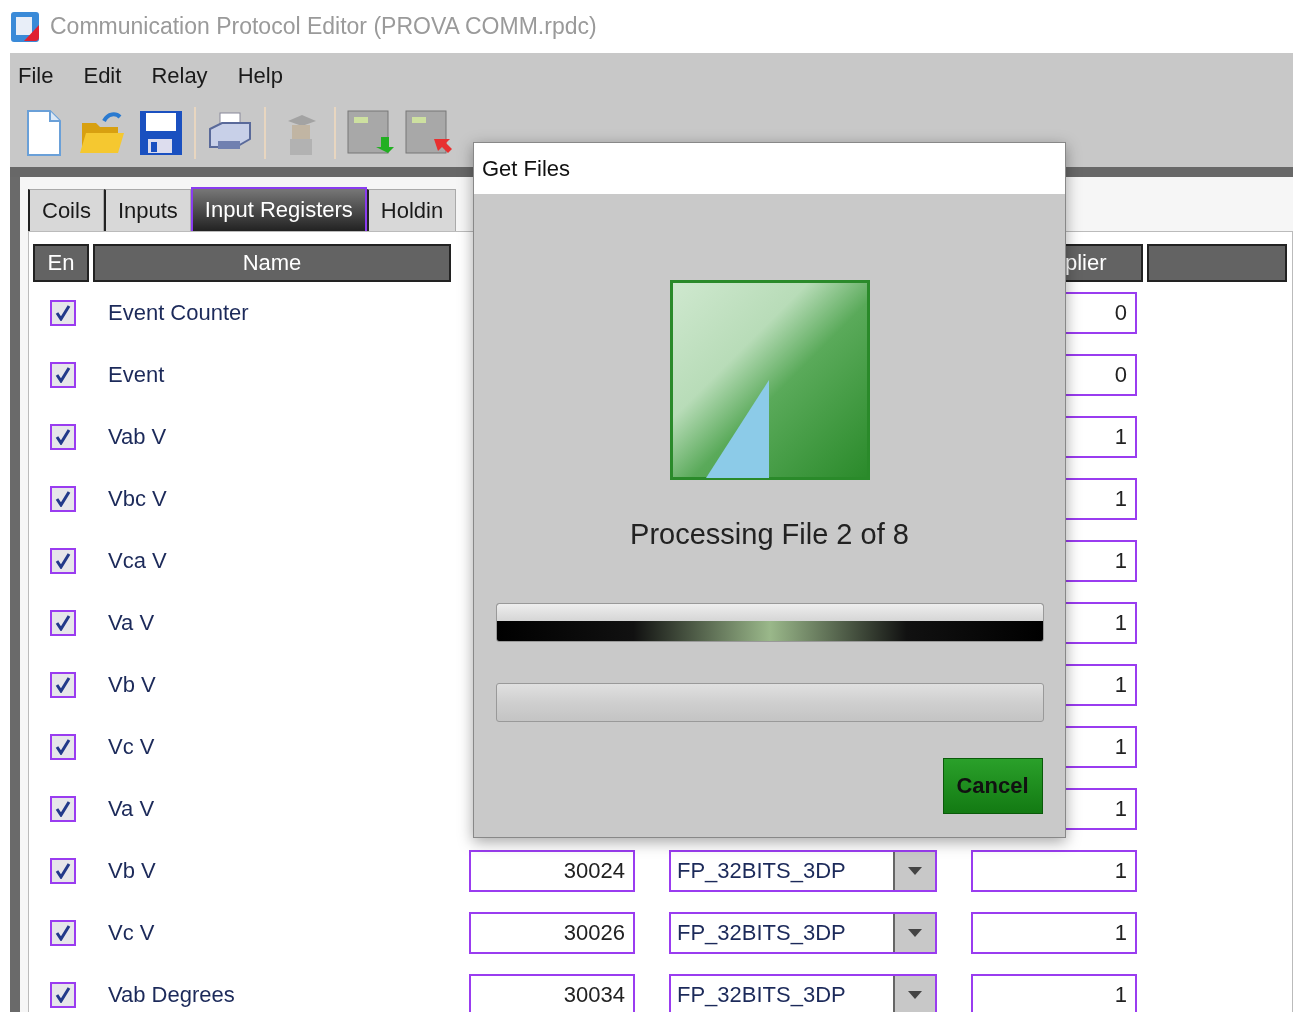 The height and width of the screenshot is (1012, 1293). I want to click on menu-item: File, so click(42, 76).